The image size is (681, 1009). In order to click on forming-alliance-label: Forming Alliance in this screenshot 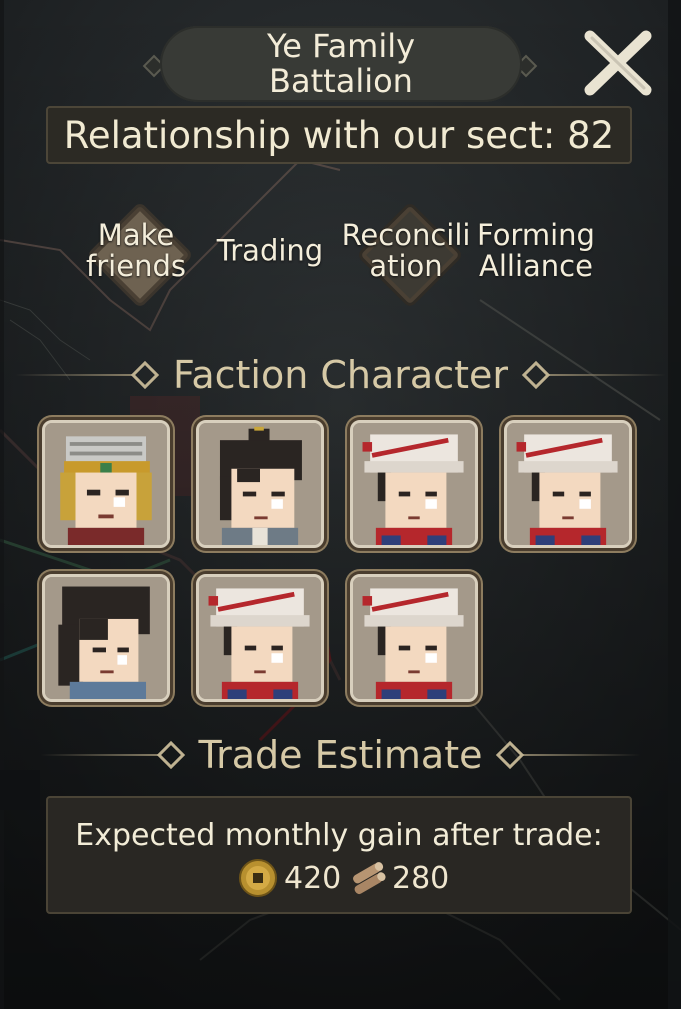, I will do `click(536, 250)`.